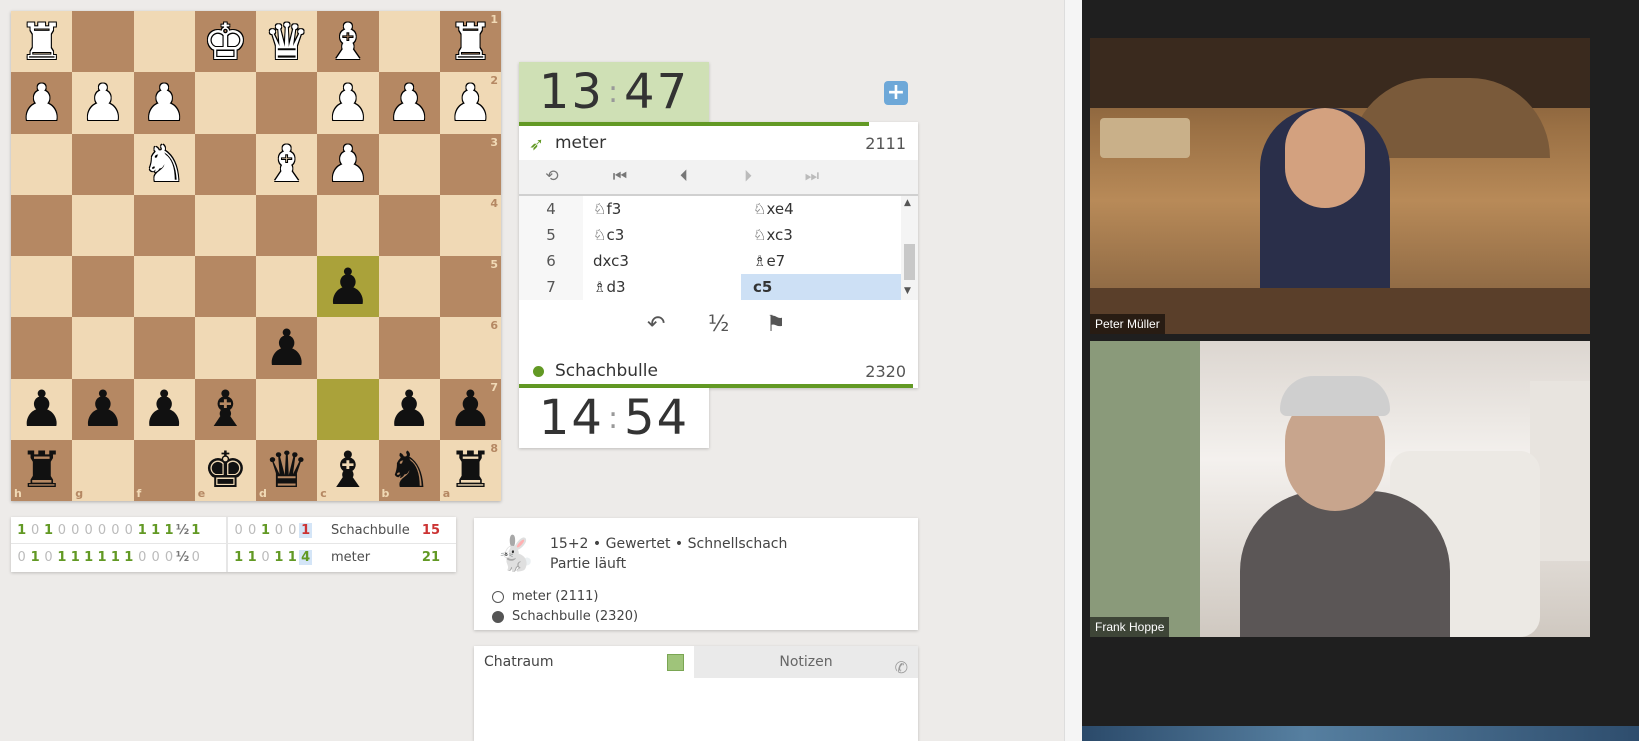  I want to click on move-white: ♘c3, so click(673, 235).